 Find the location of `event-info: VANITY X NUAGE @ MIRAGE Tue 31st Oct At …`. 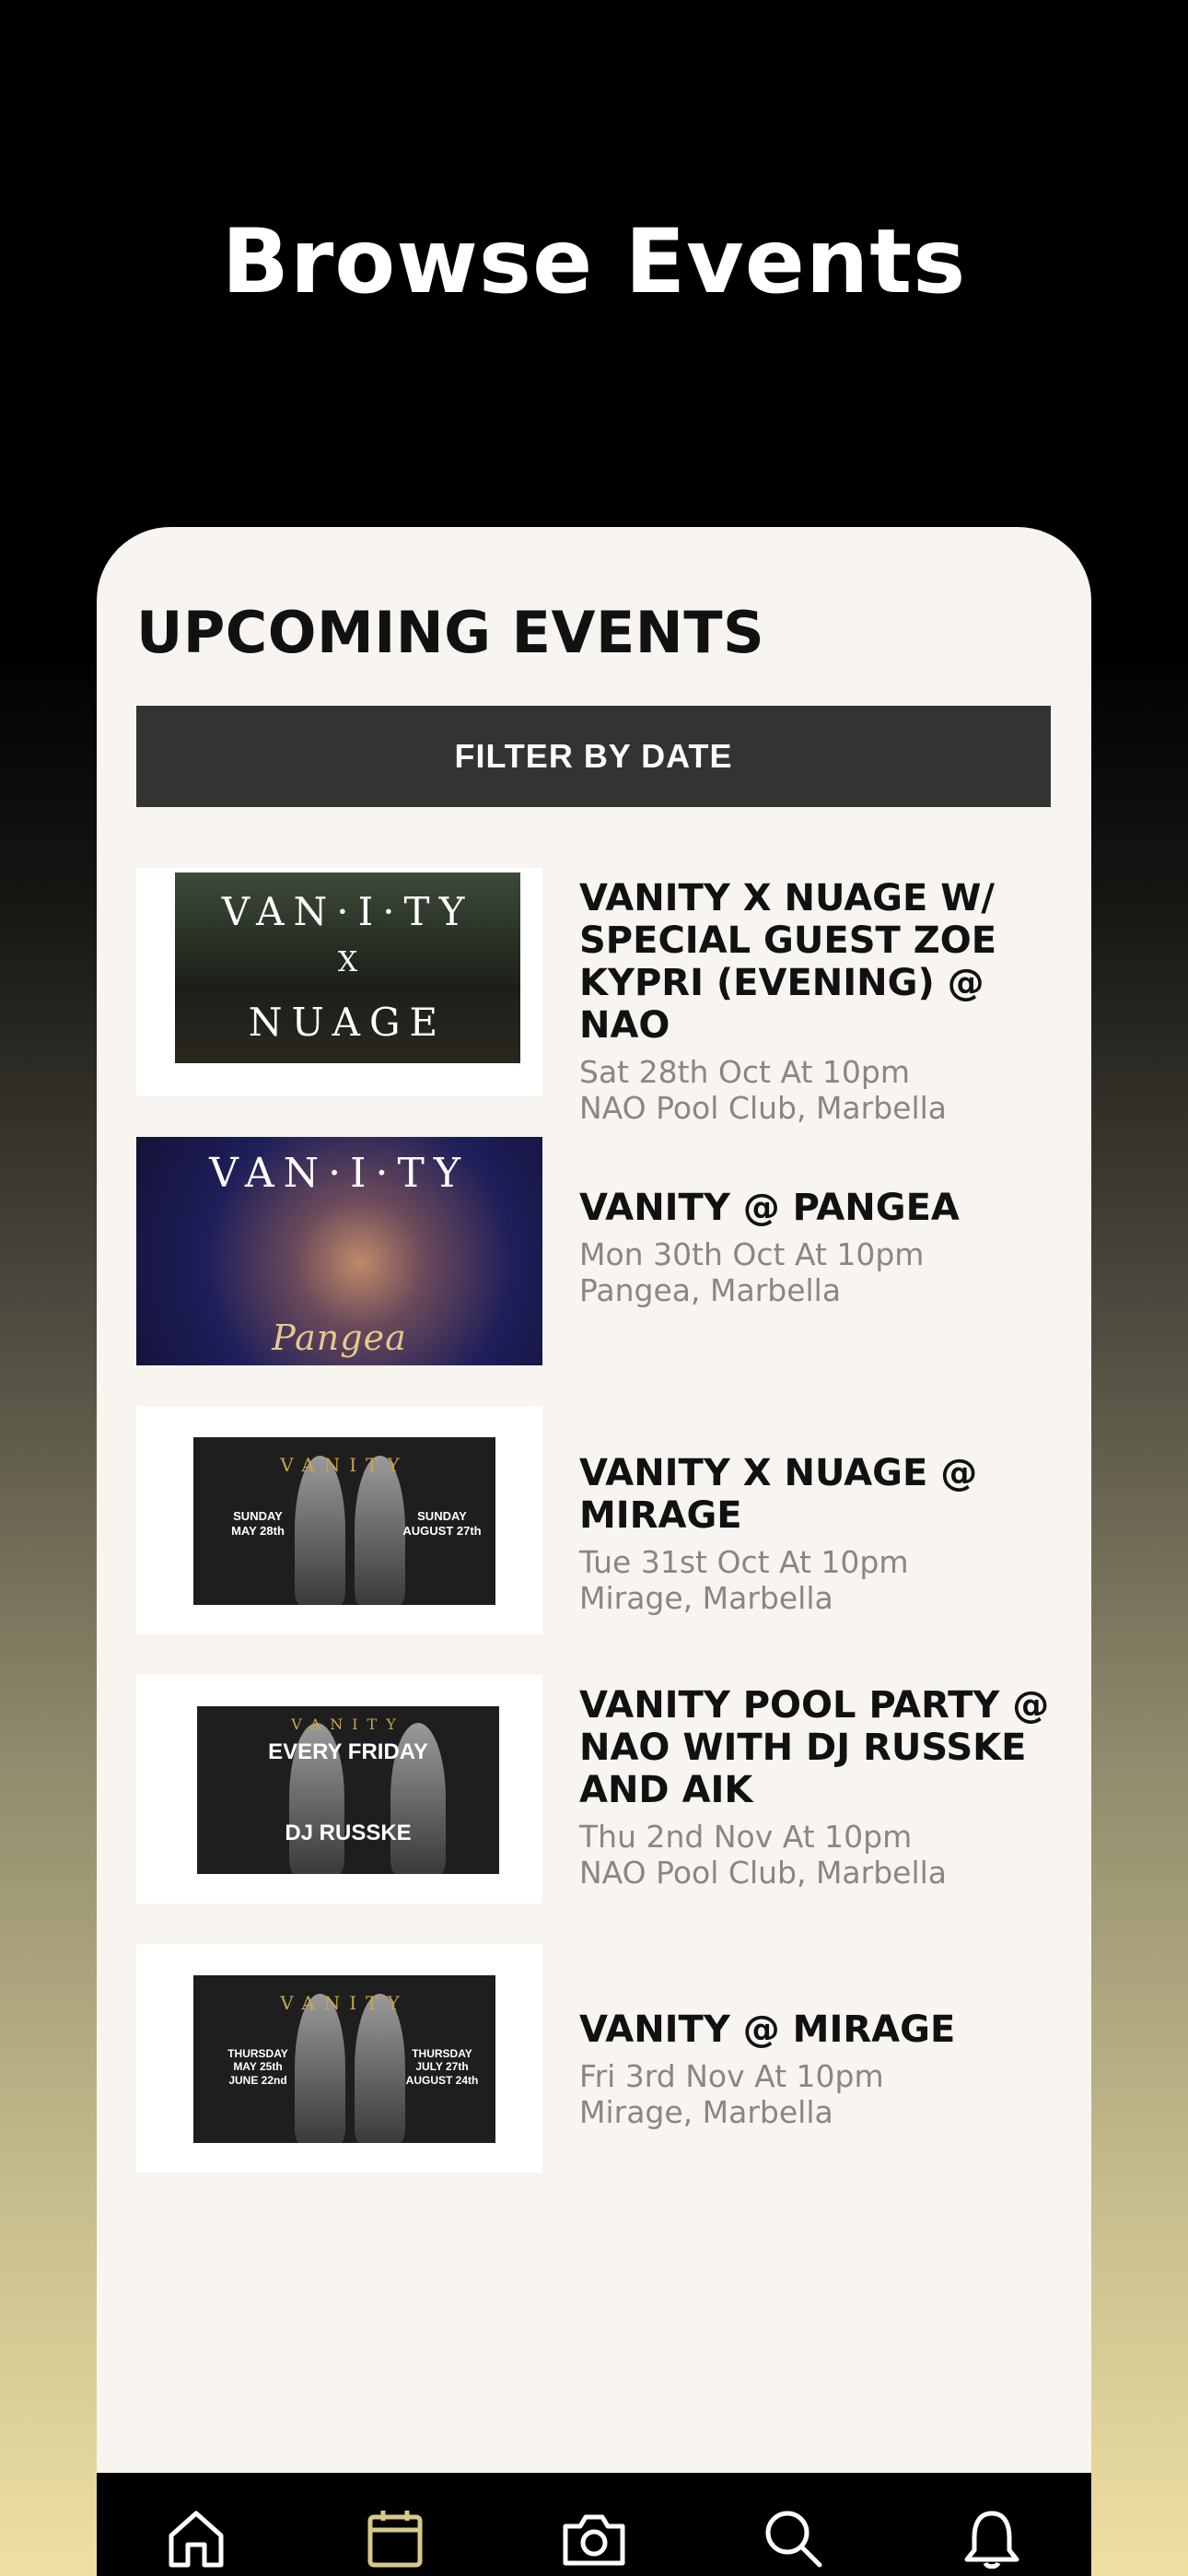

event-info: VANITY X NUAGE @ MIRAGE Tue 31st Oct At … is located at coordinates (818, 1534).